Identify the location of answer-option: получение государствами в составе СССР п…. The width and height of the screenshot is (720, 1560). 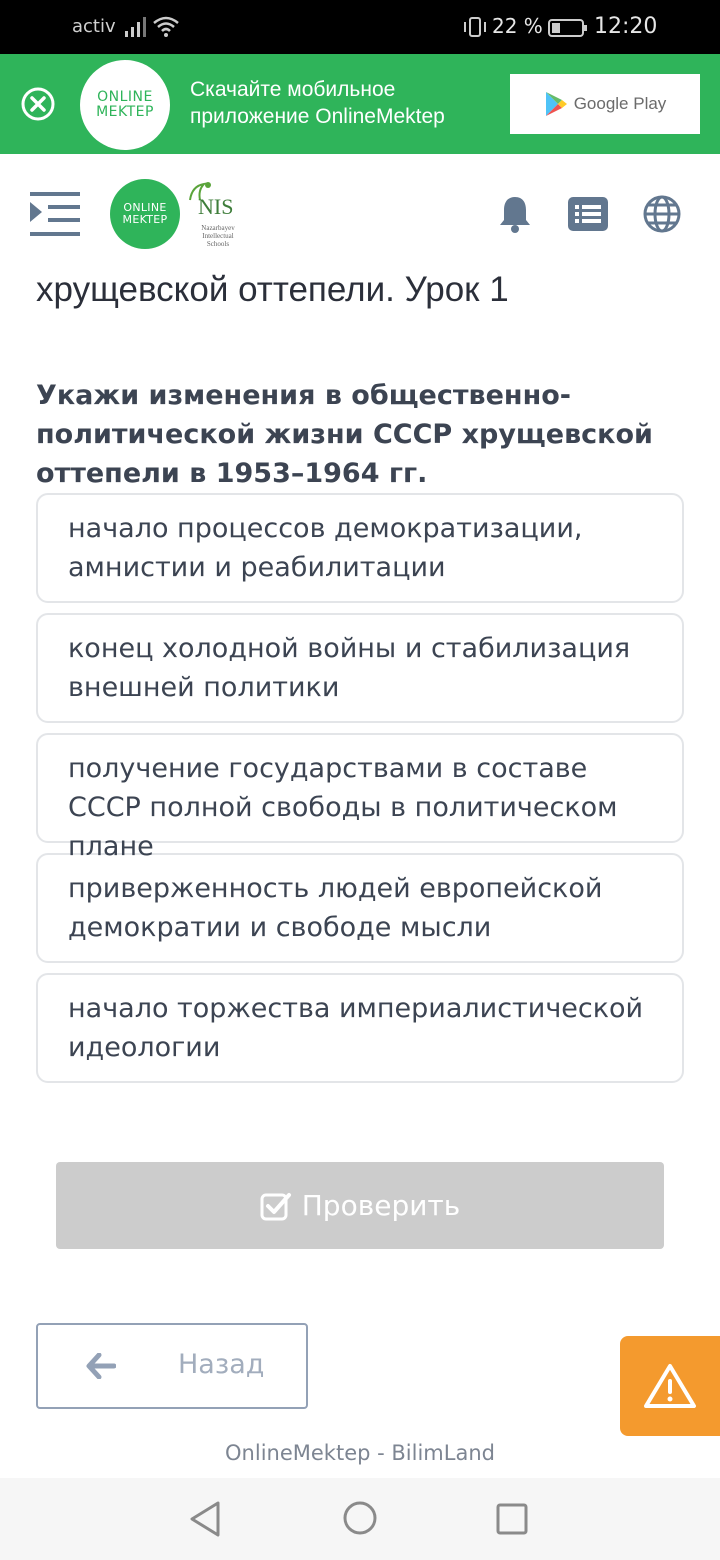
(360, 797).